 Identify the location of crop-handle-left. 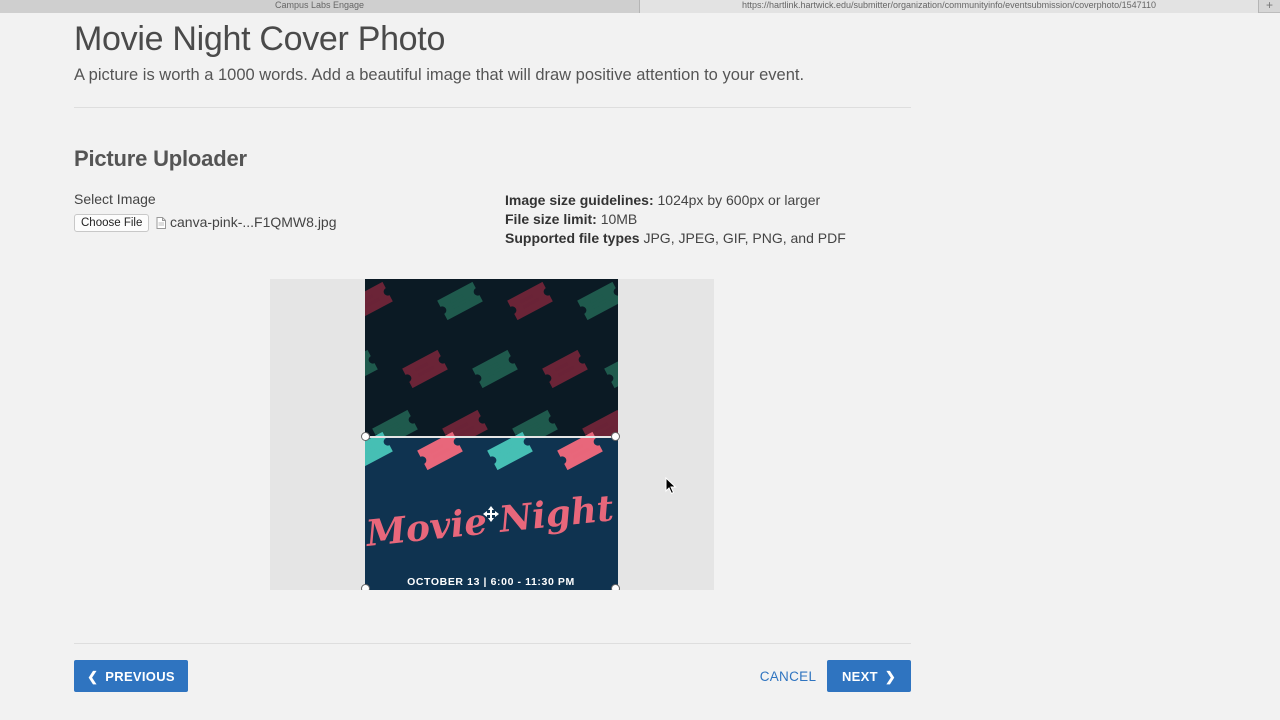
(365, 436).